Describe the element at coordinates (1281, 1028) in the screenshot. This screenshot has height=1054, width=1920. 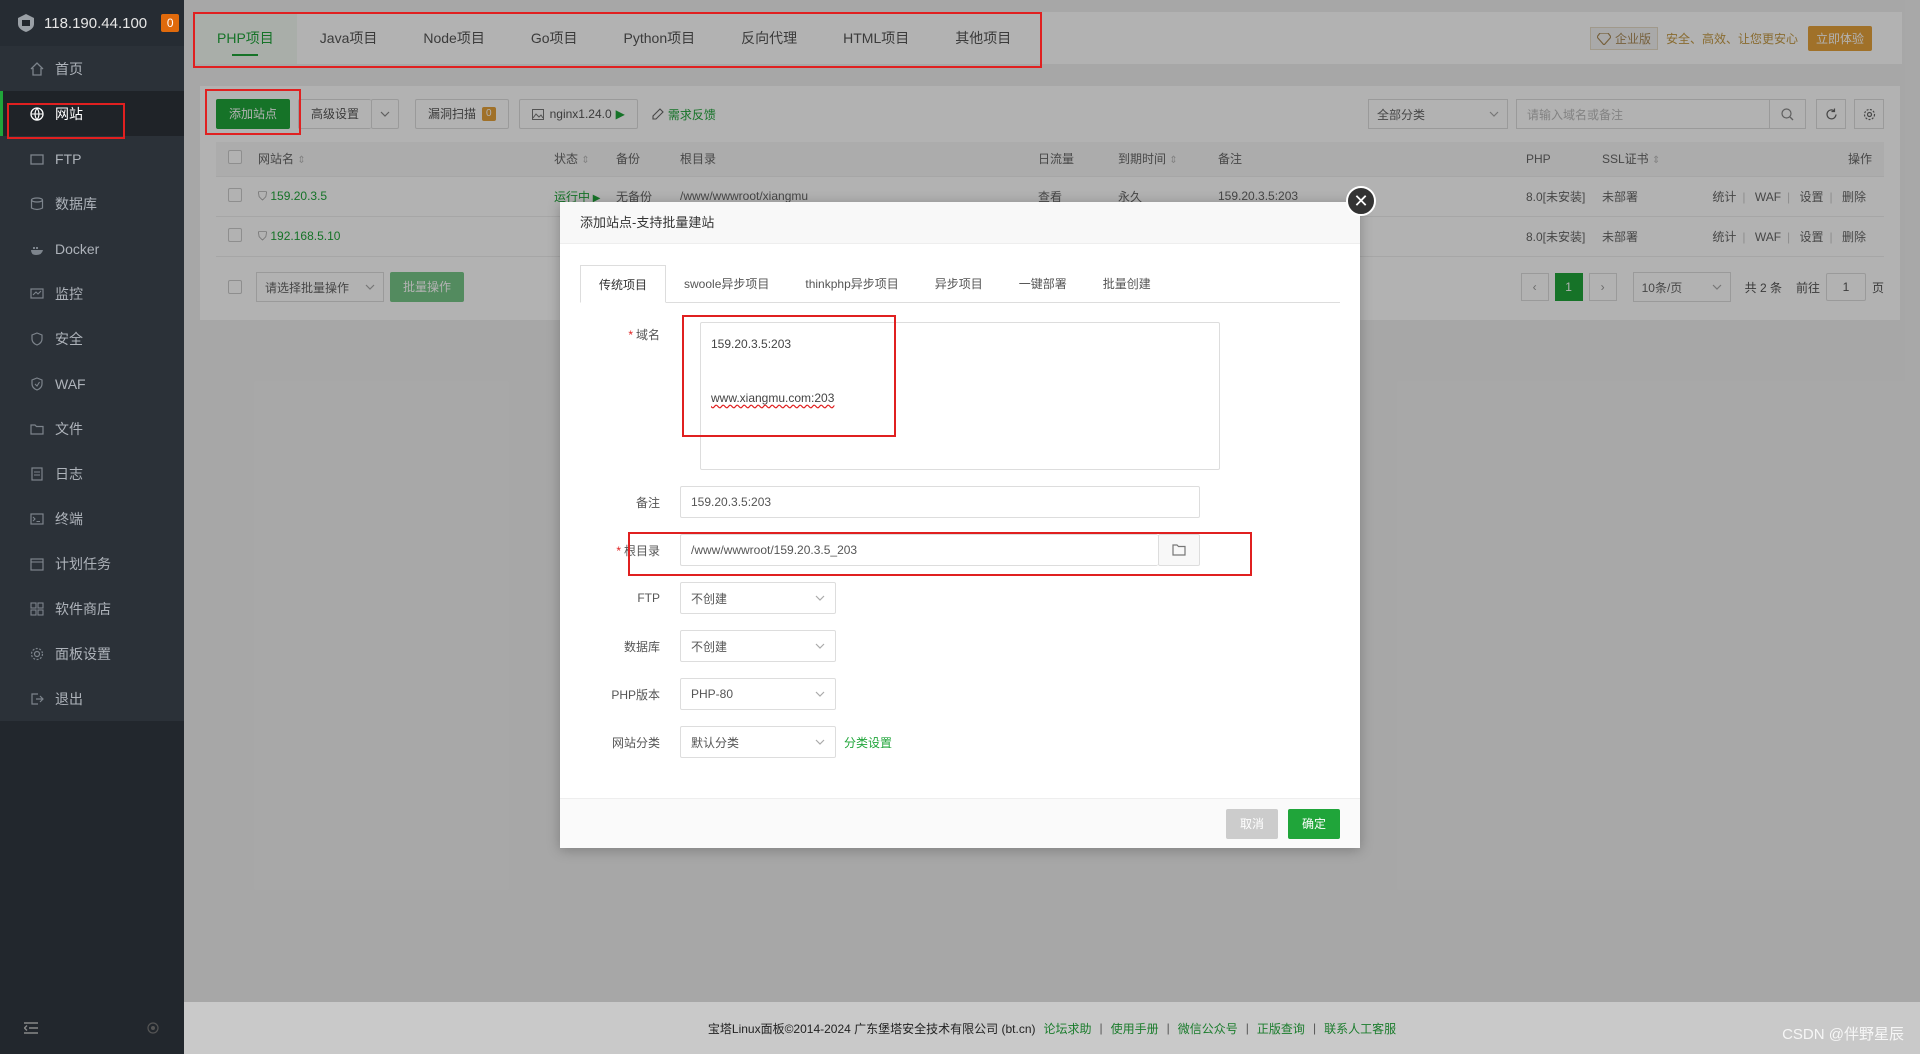
I see `footer-link-license: 正版查询` at that location.